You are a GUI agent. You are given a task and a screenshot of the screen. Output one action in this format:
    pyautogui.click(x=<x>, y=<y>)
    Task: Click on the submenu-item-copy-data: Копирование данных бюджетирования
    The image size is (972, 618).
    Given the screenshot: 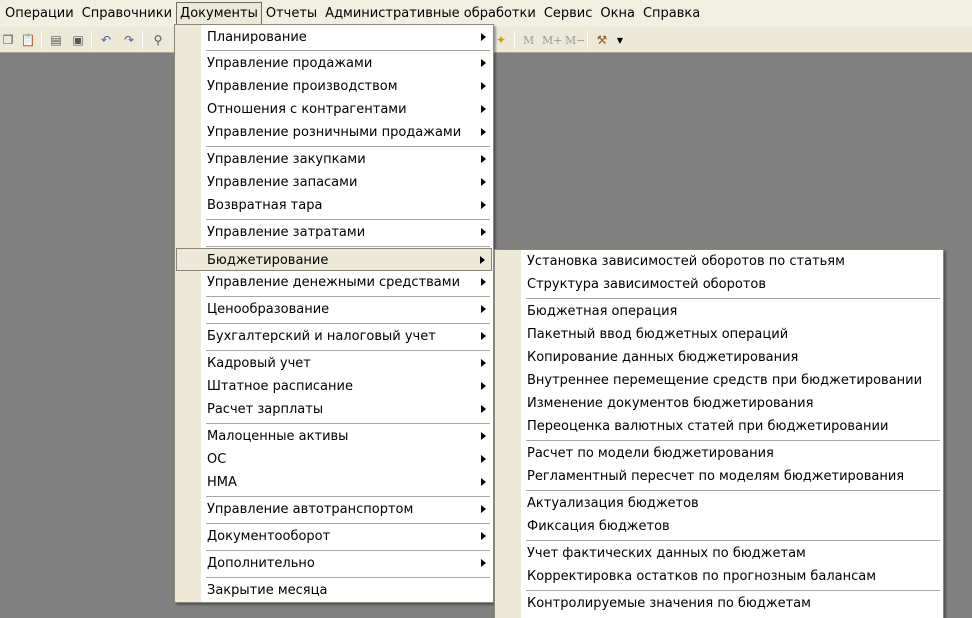 What is the action you would take?
    pyautogui.click(x=719, y=357)
    